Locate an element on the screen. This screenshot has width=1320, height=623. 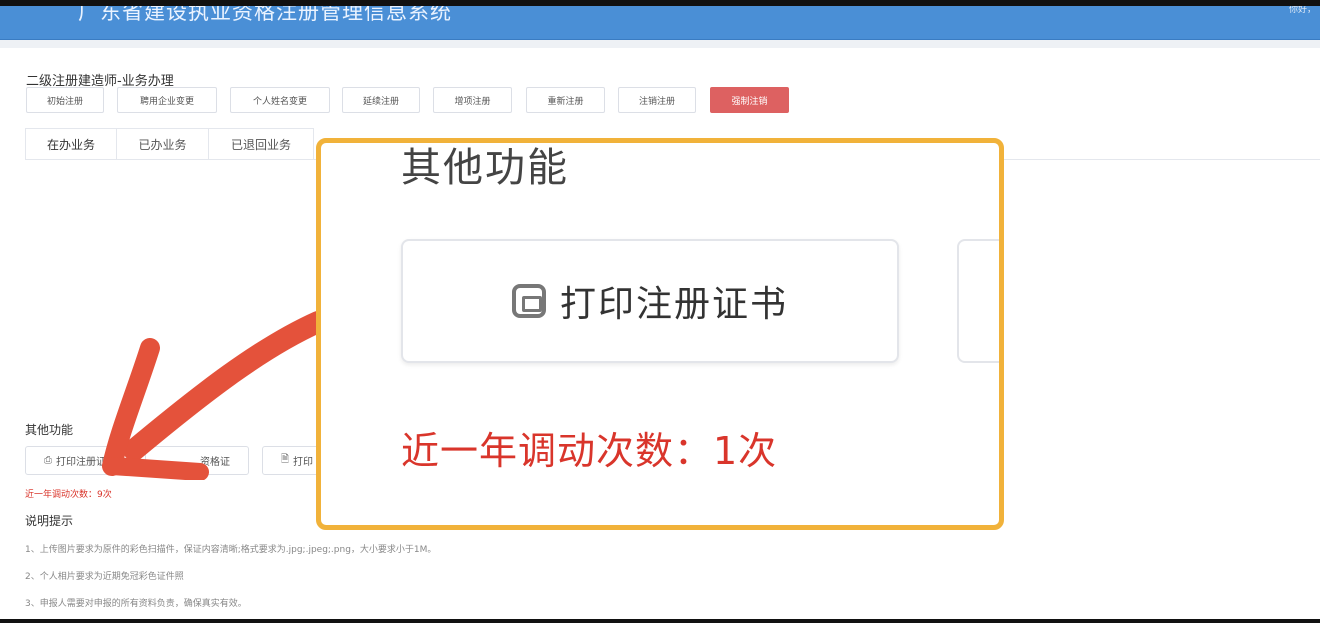
tab-returned: 已退回业务 is located at coordinates (261, 144).